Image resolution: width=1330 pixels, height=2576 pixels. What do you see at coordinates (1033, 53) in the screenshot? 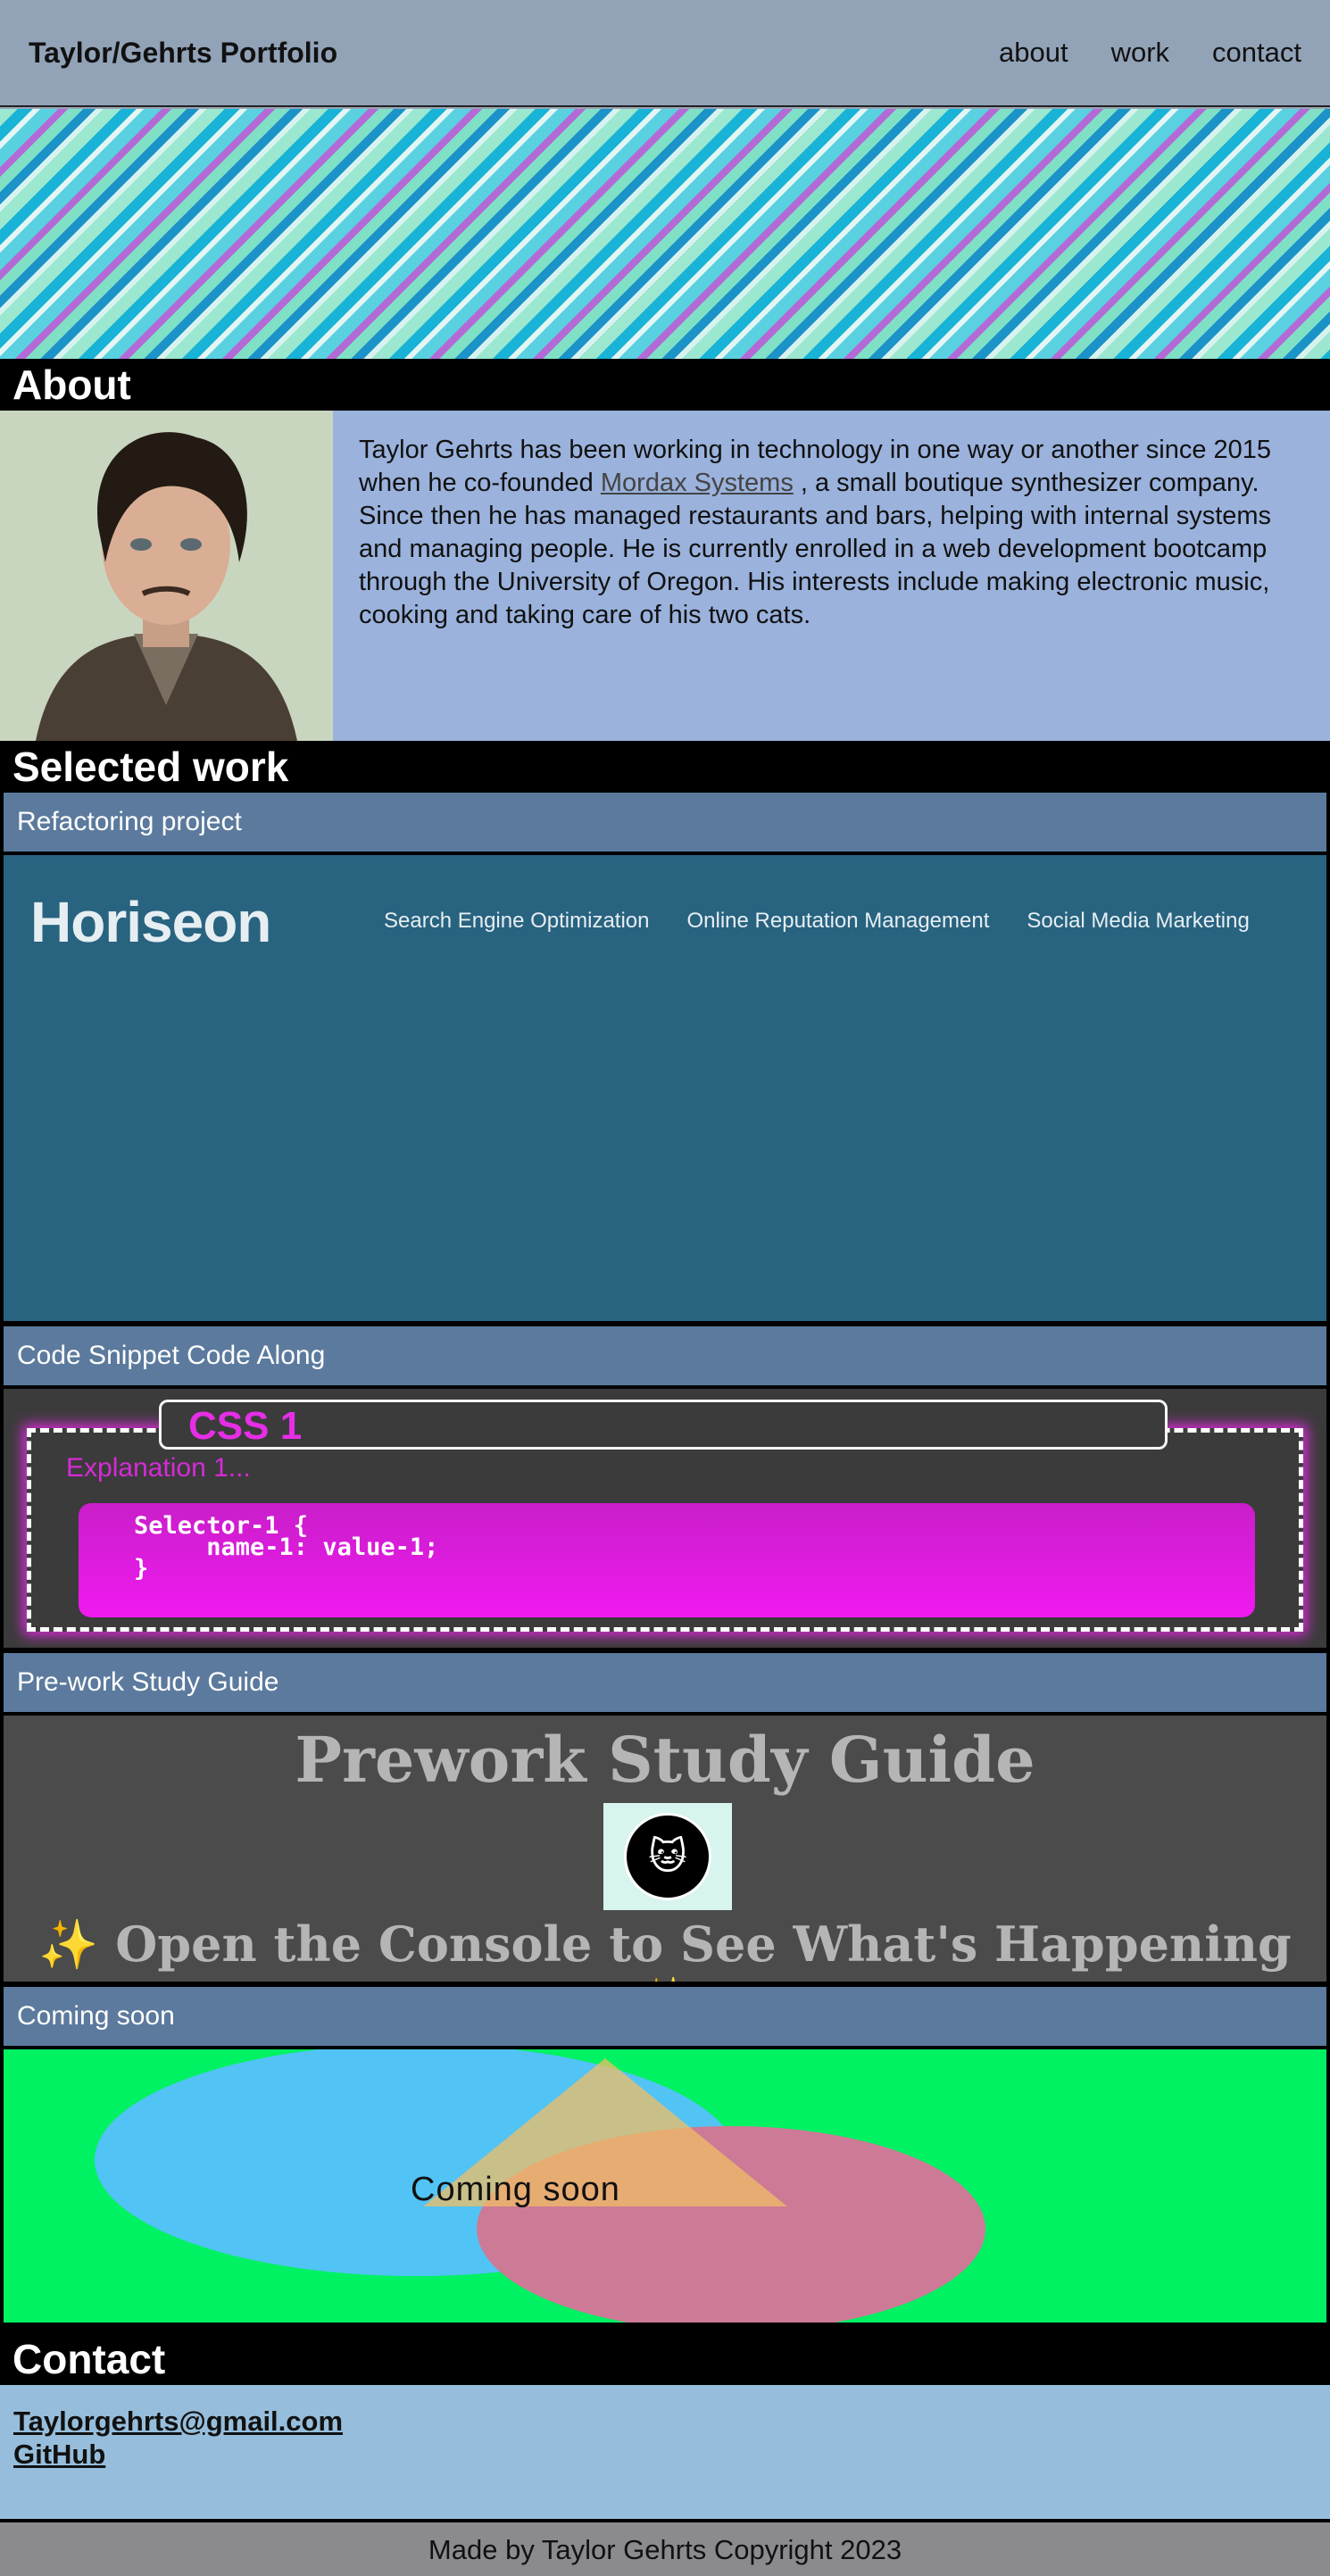
I see `nav-about-link: about` at bounding box center [1033, 53].